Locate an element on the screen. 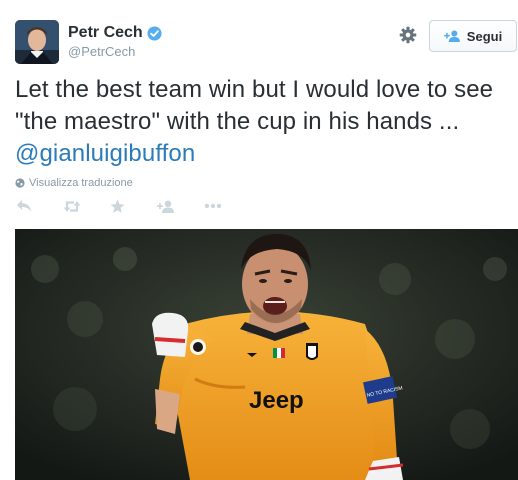  globe-icon is located at coordinates (20, 183).